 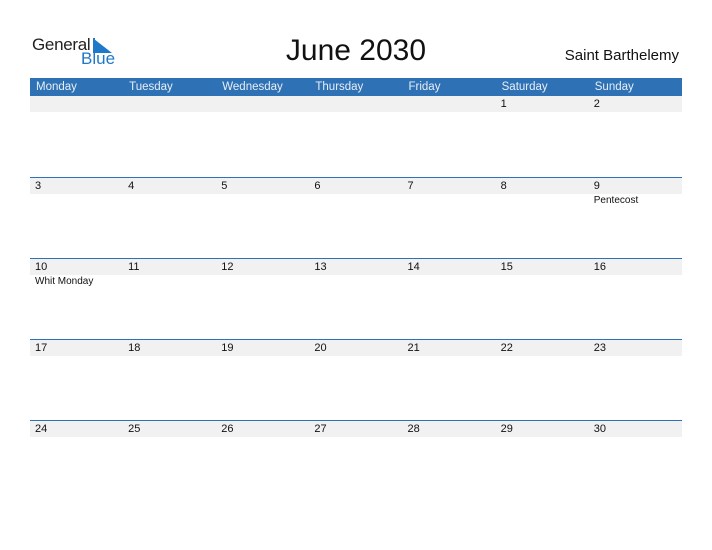 What do you see at coordinates (506, 429) in the screenshot?
I see `day-number: 29` at bounding box center [506, 429].